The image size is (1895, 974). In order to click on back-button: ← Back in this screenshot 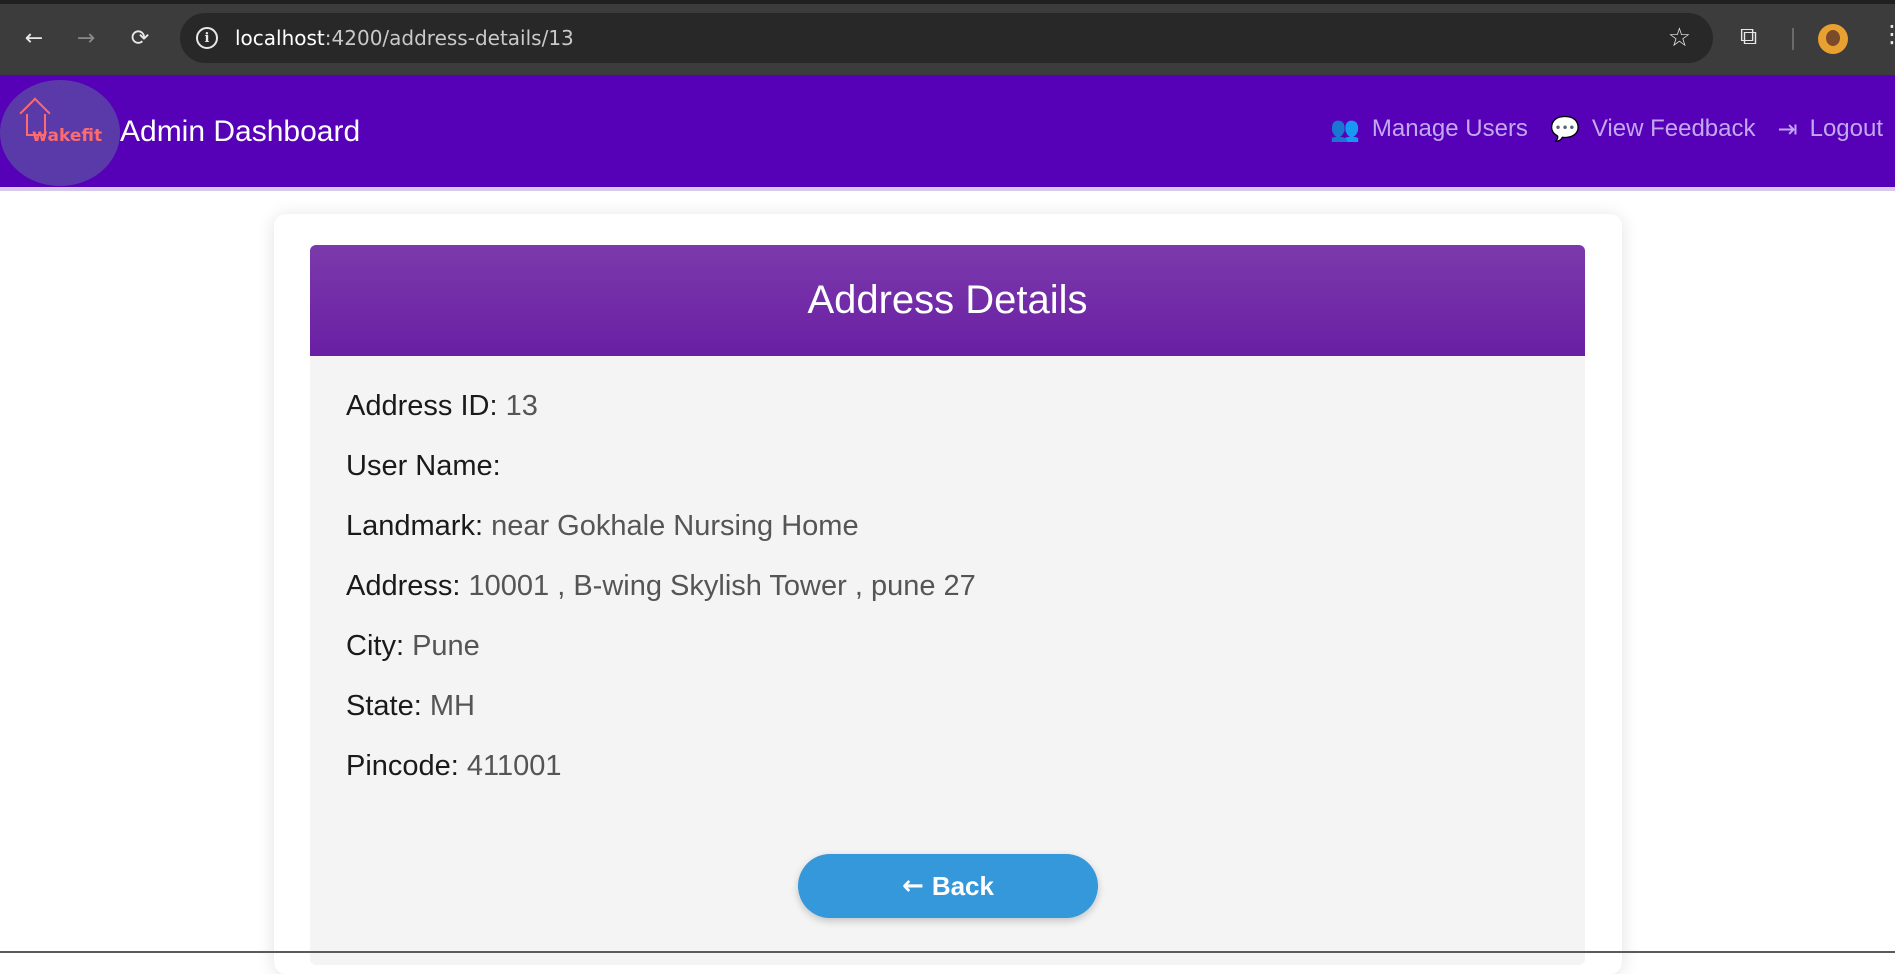, I will do `click(948, 886)`.